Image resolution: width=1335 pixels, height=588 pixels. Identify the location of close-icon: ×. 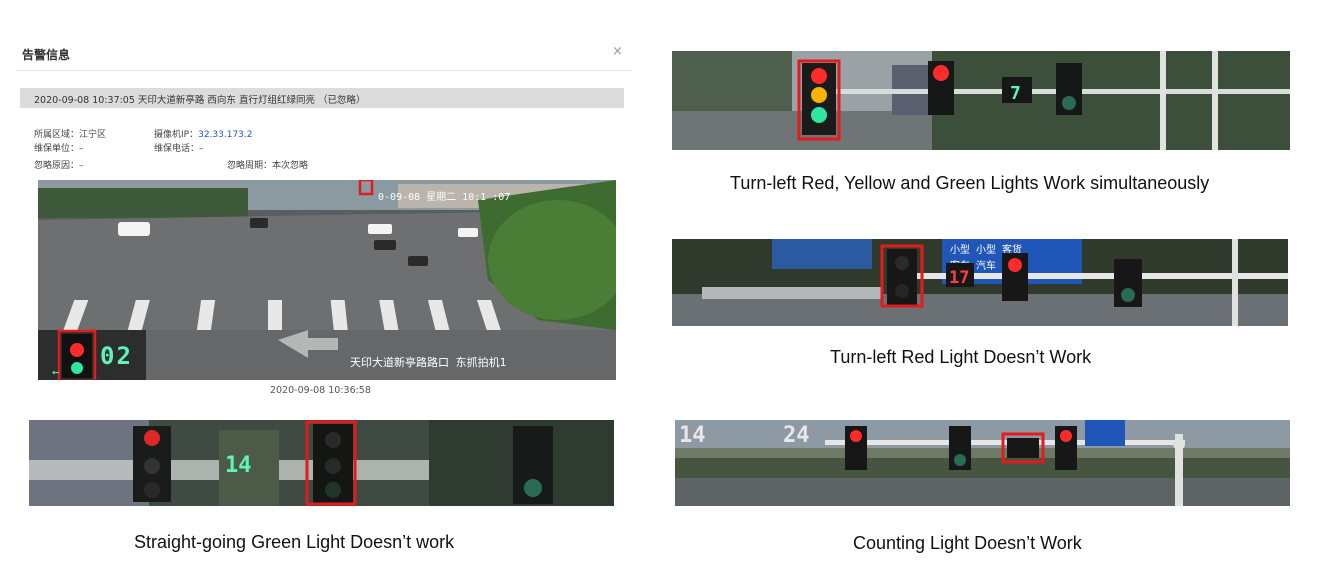
(617, 51).